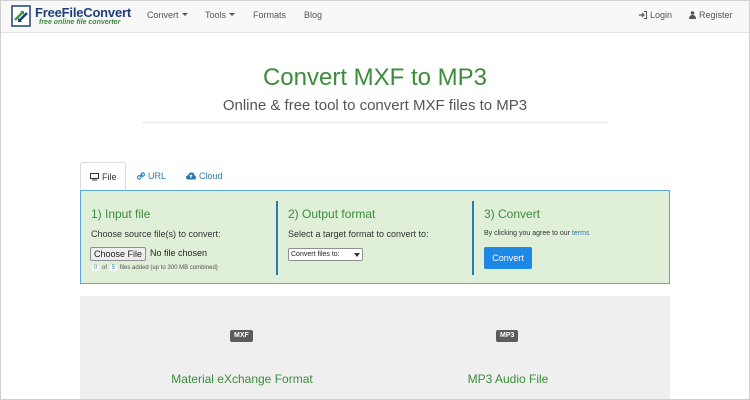 This screenshot has width=750, height=400. I want to click on brand-tagline: free online file converter, so click(80, 22).